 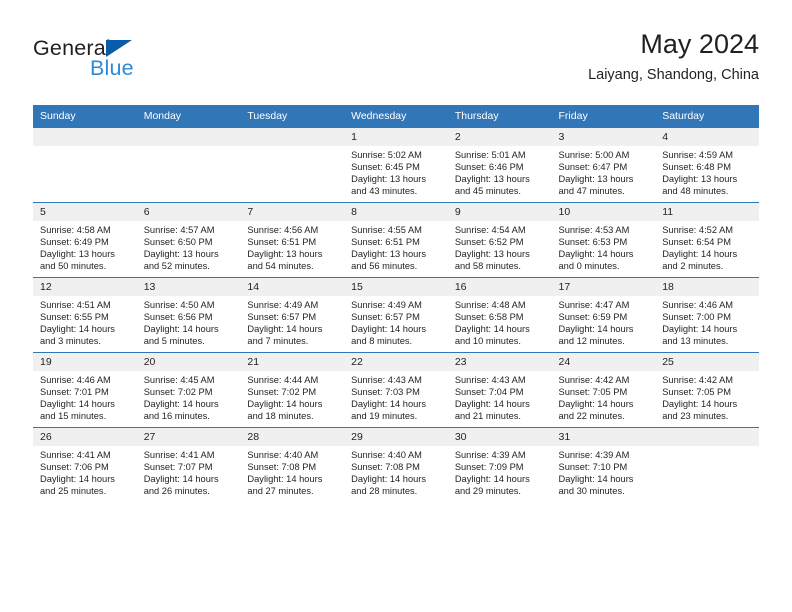 What do you see at coordinates (85, 137) in the screenshot?
I see `day-number` at bounding box center [85, 137].